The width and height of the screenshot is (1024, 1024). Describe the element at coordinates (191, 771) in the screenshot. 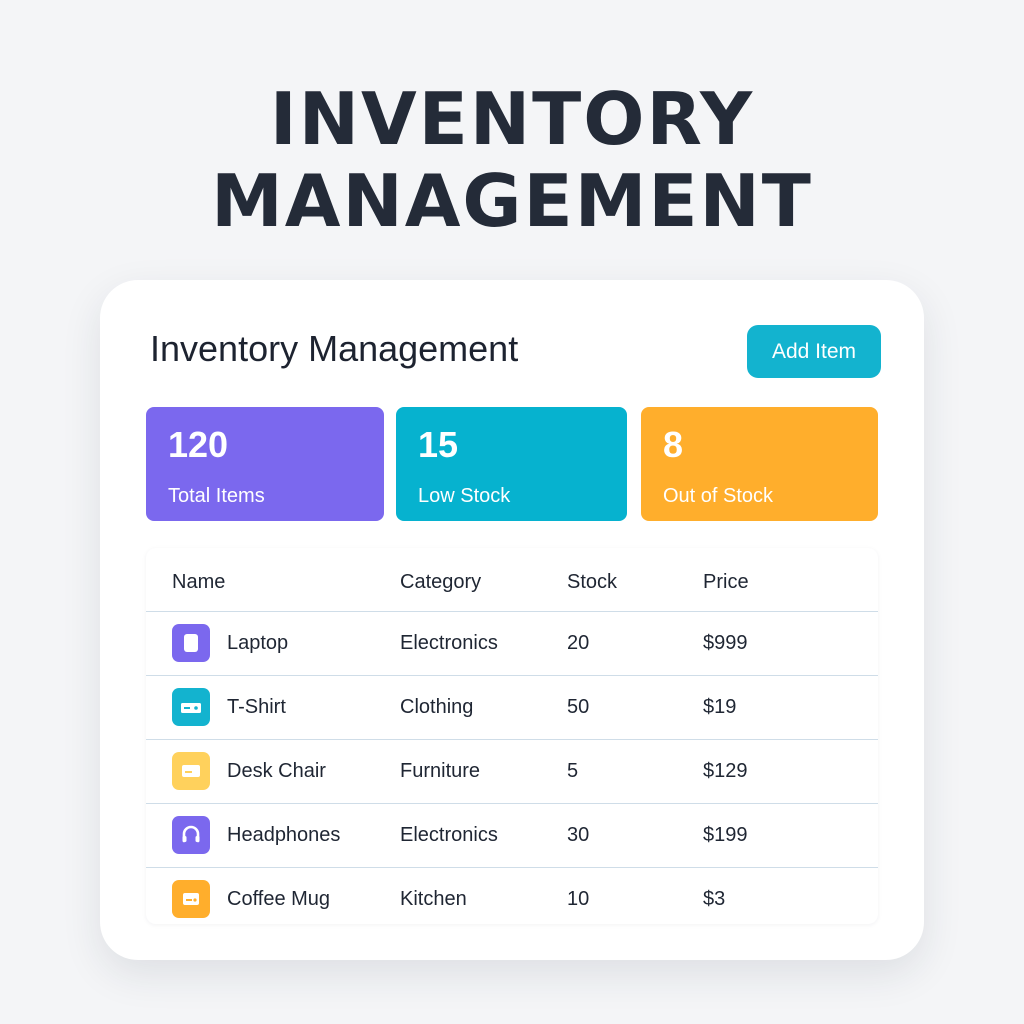

I see `chair-icon` at that location.